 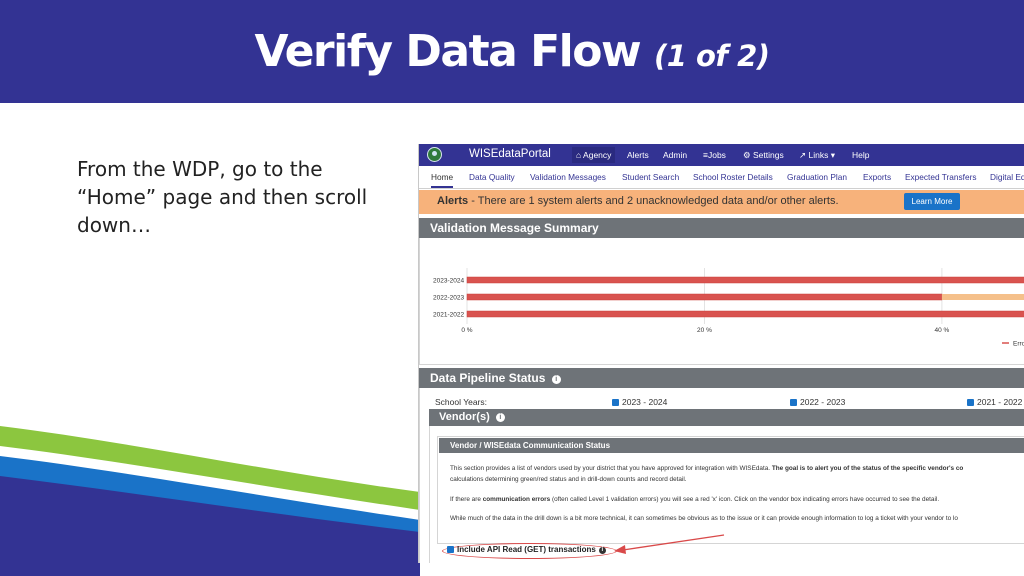 What do you see at coordinates (669, 544) in the screenshot?
I see `highlight-arrow` at bounding box center [669, 544].